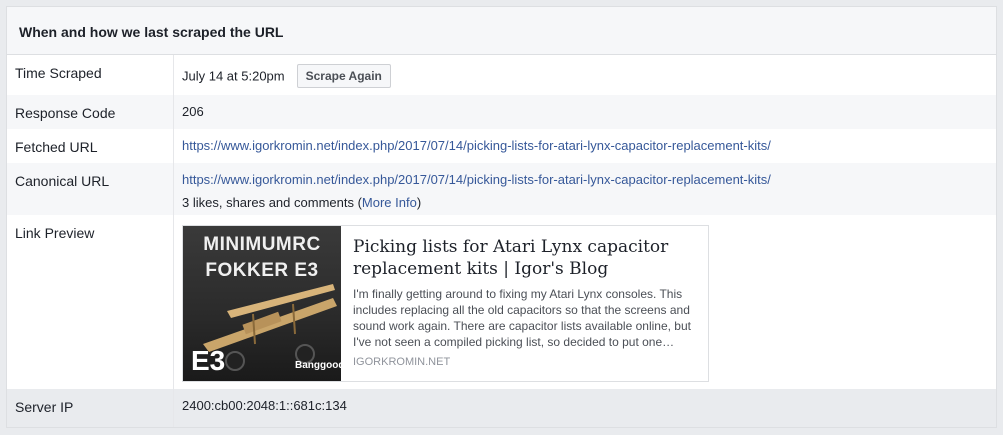  Describe the element at coordinates (90, 302) in the screenshot. I see `link-preview-label: Link Preview` at that location.